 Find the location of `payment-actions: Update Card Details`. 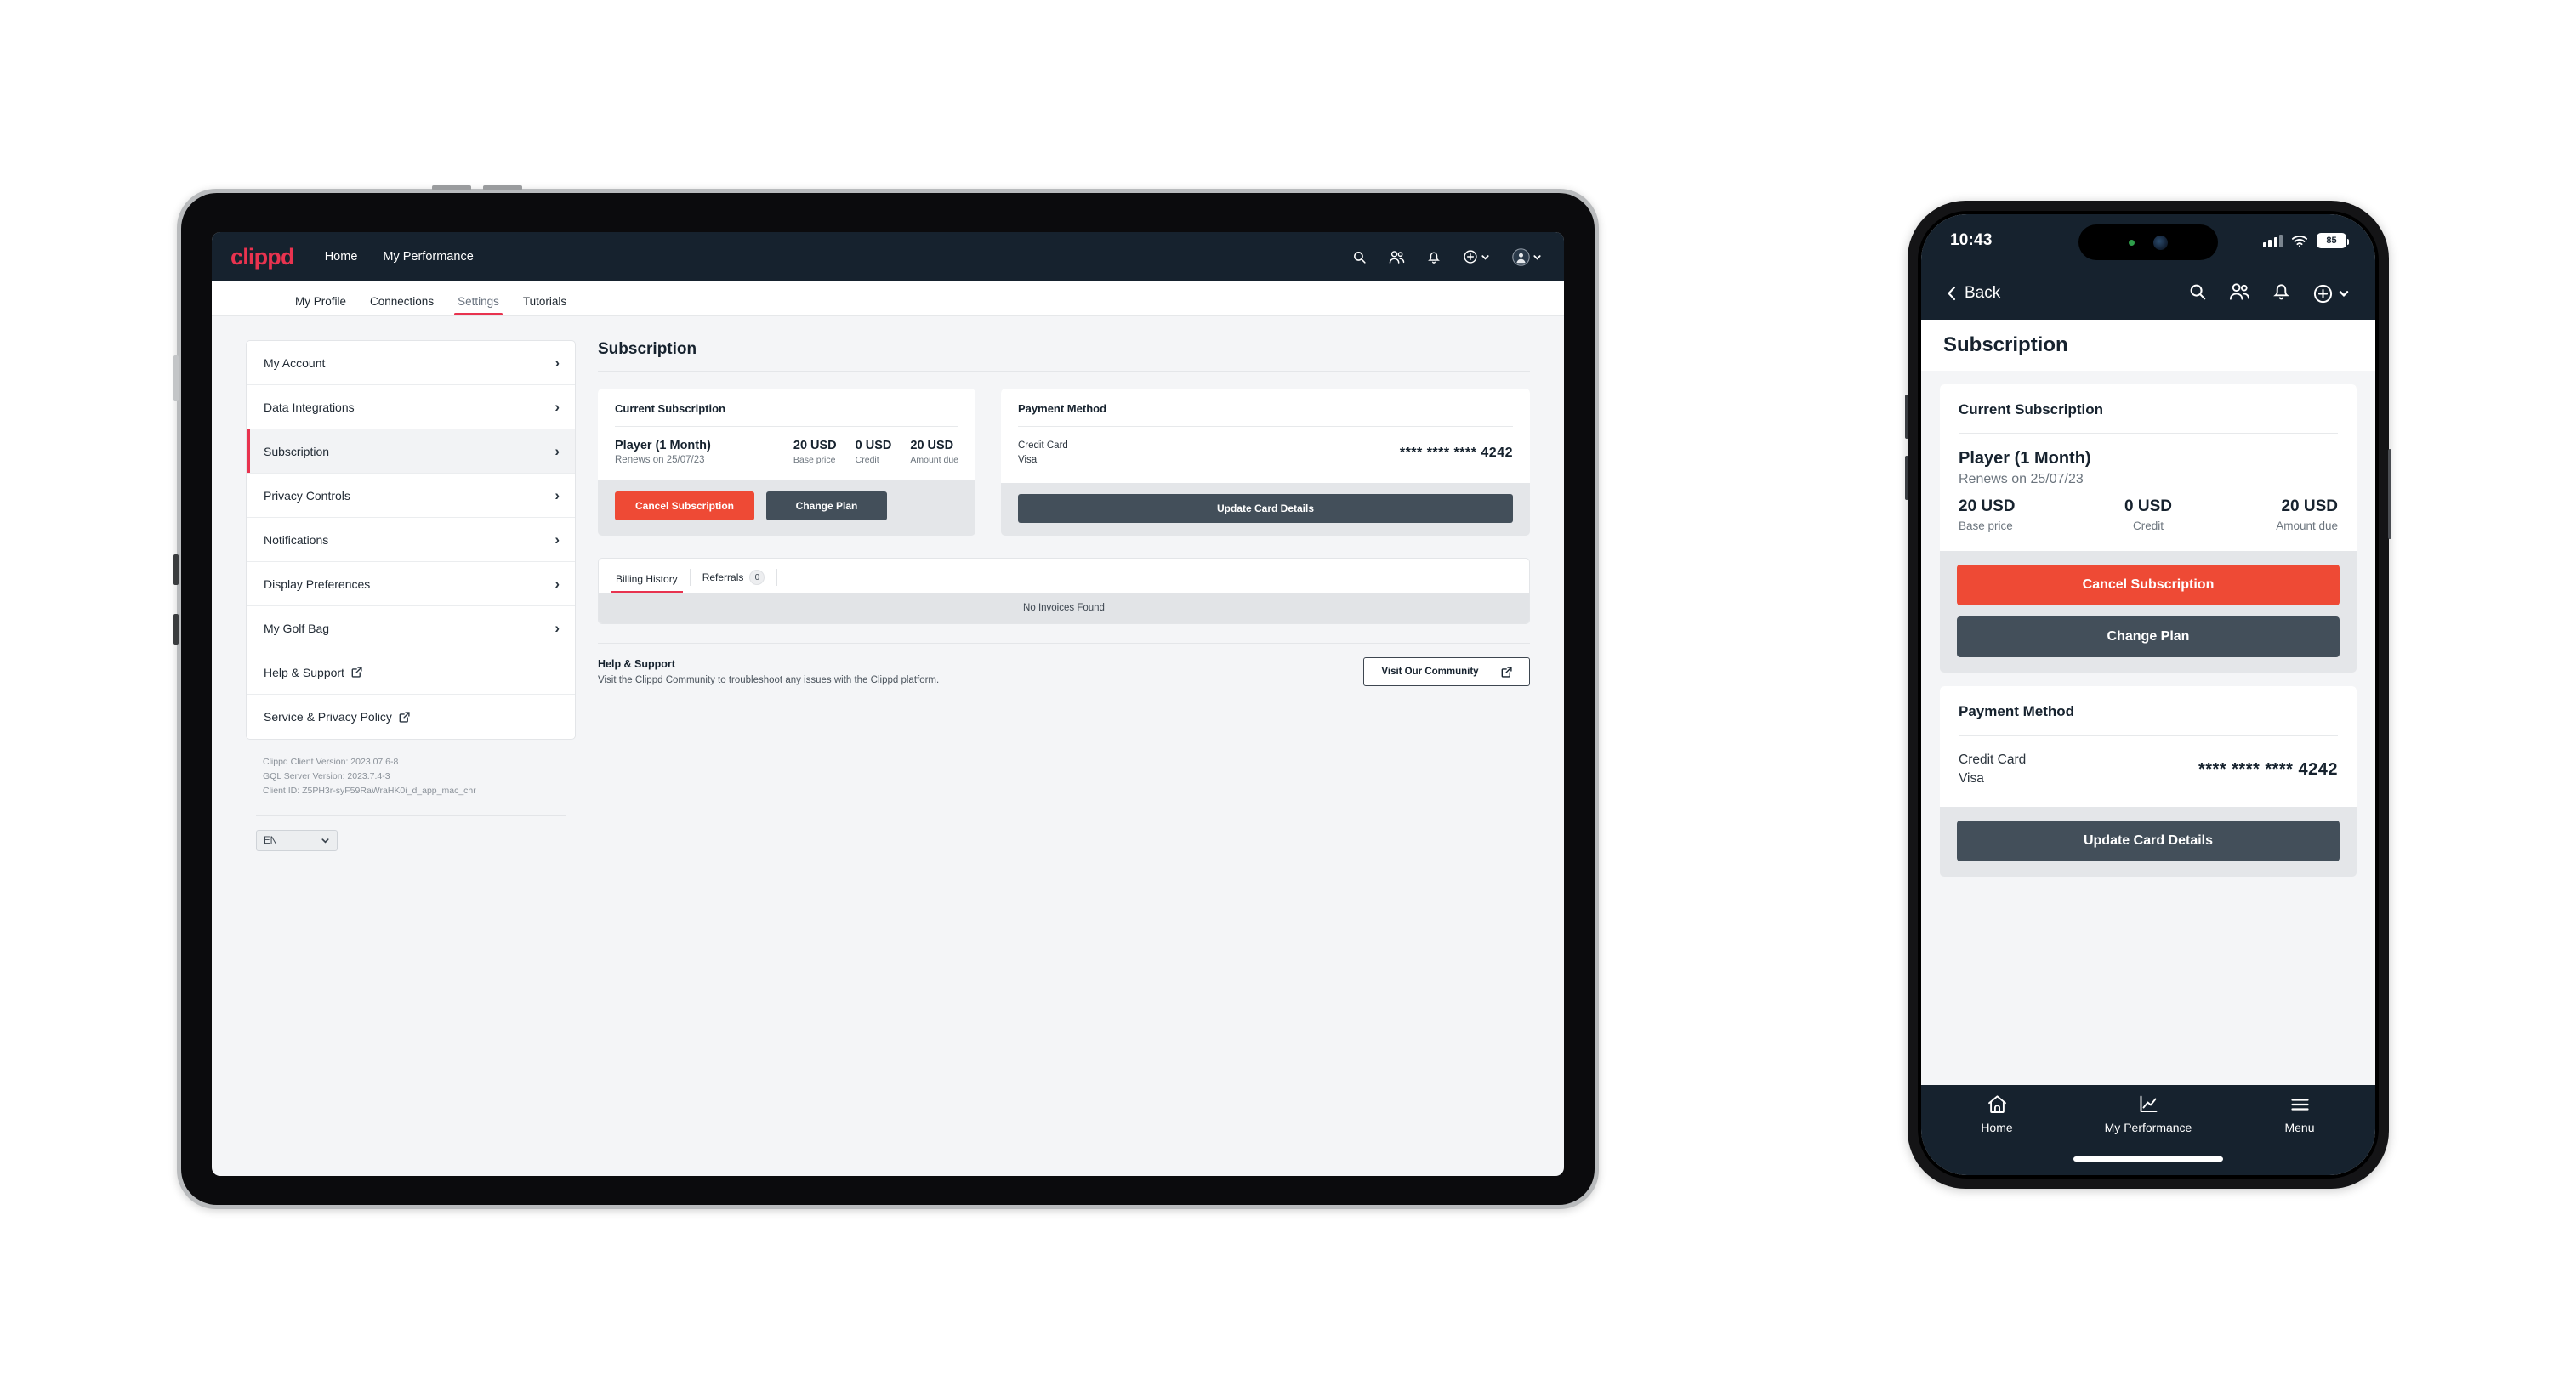

payment-actions: Update Card Details is located at coordinates (2148, 842).